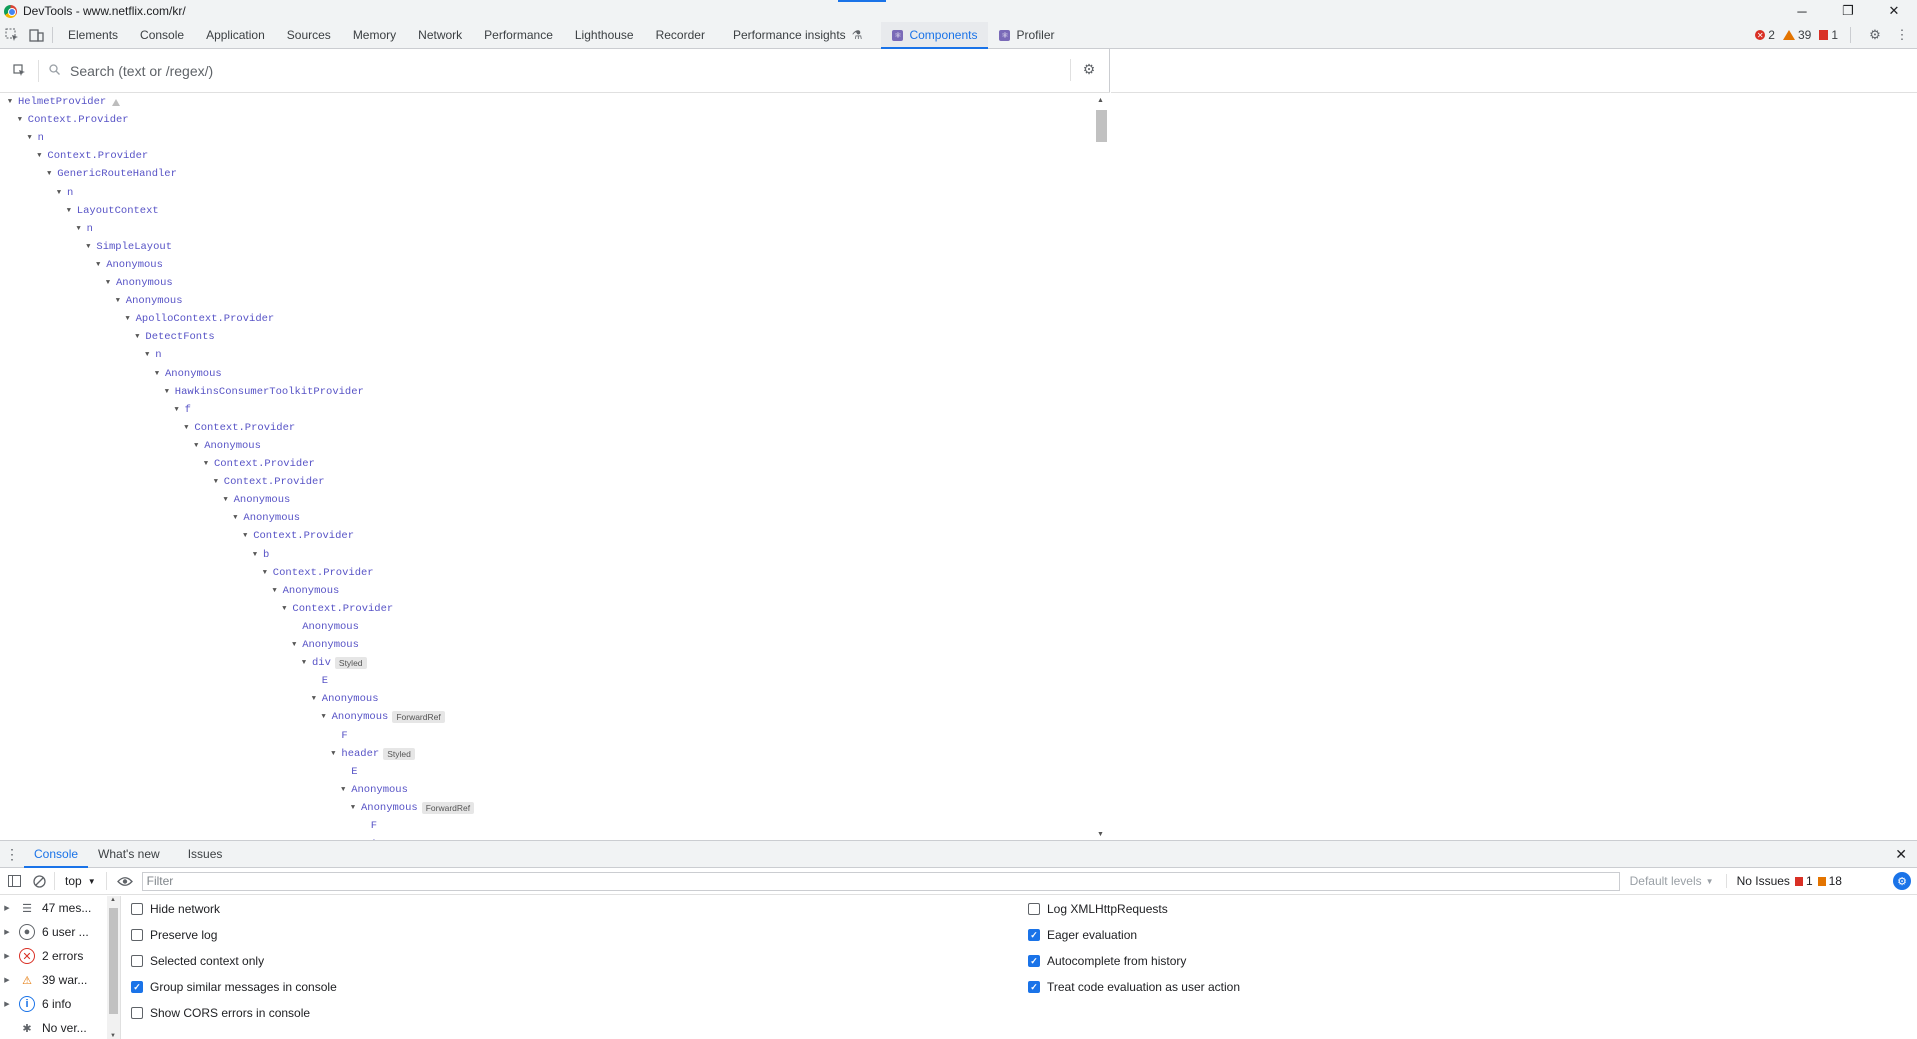  Describe the element at coordinates (181, 410) in the screenshot. I see `tree-row: ▼ f` at that location.